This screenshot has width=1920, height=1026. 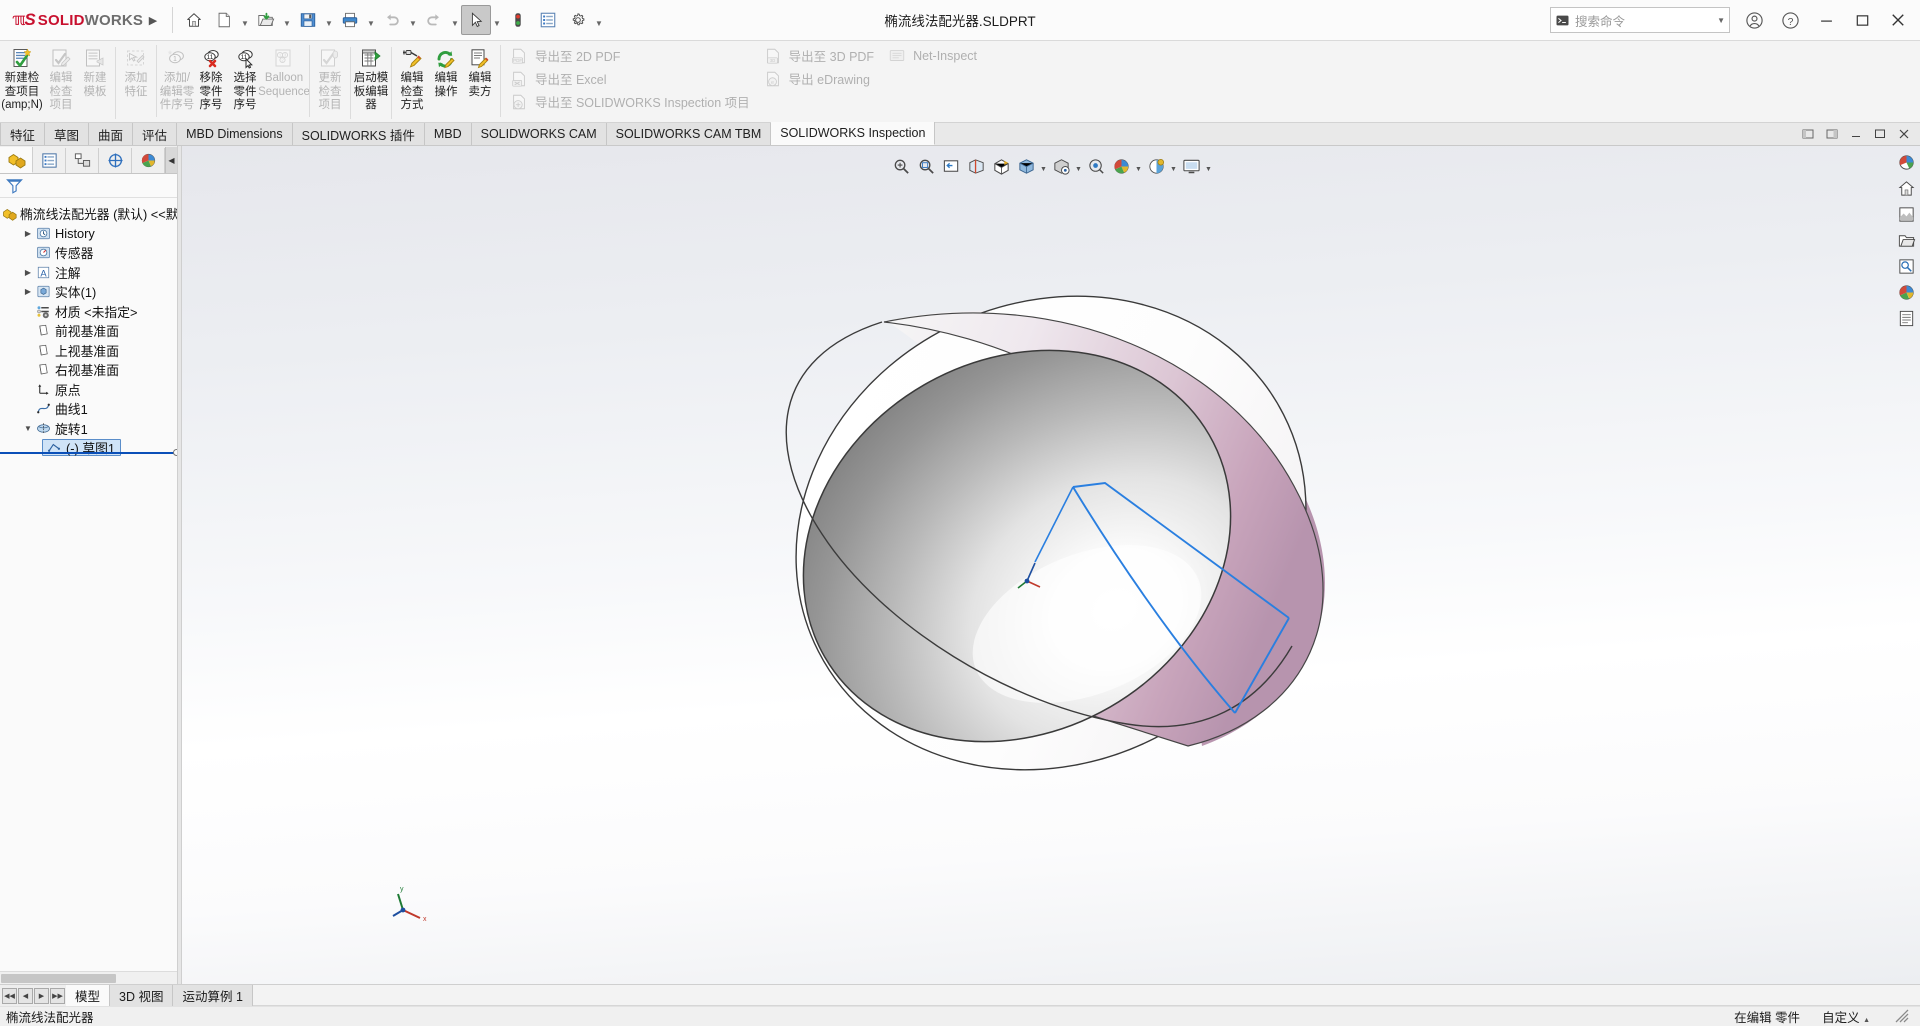 I want to click on edit-inspection-project-button: 编辑 检查 项目, so click(x=61, y=78).